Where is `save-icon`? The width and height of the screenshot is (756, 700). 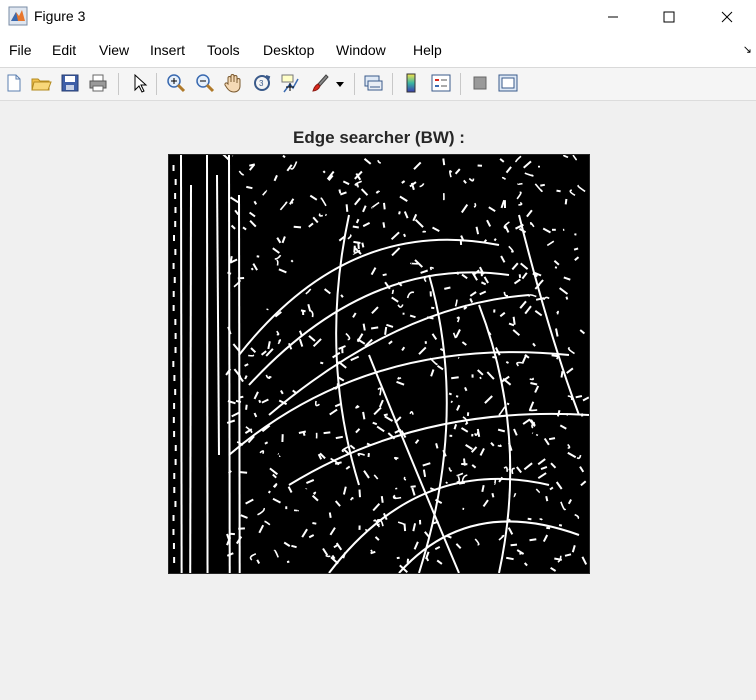 save-icon is located at coordinates (70, 83).